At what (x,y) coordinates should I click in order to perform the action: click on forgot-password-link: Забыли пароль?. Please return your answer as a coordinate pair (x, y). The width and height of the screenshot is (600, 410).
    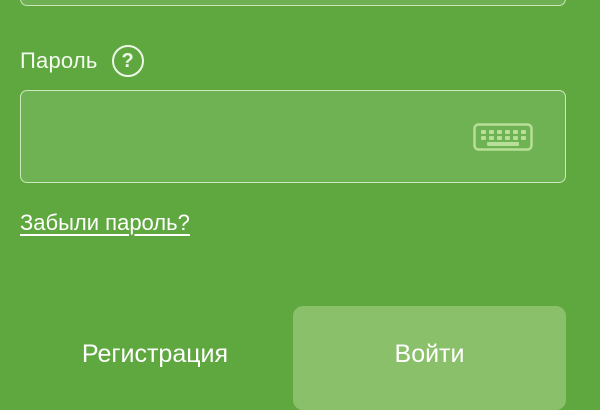
    Looking at the image, I should click on (105, 223).